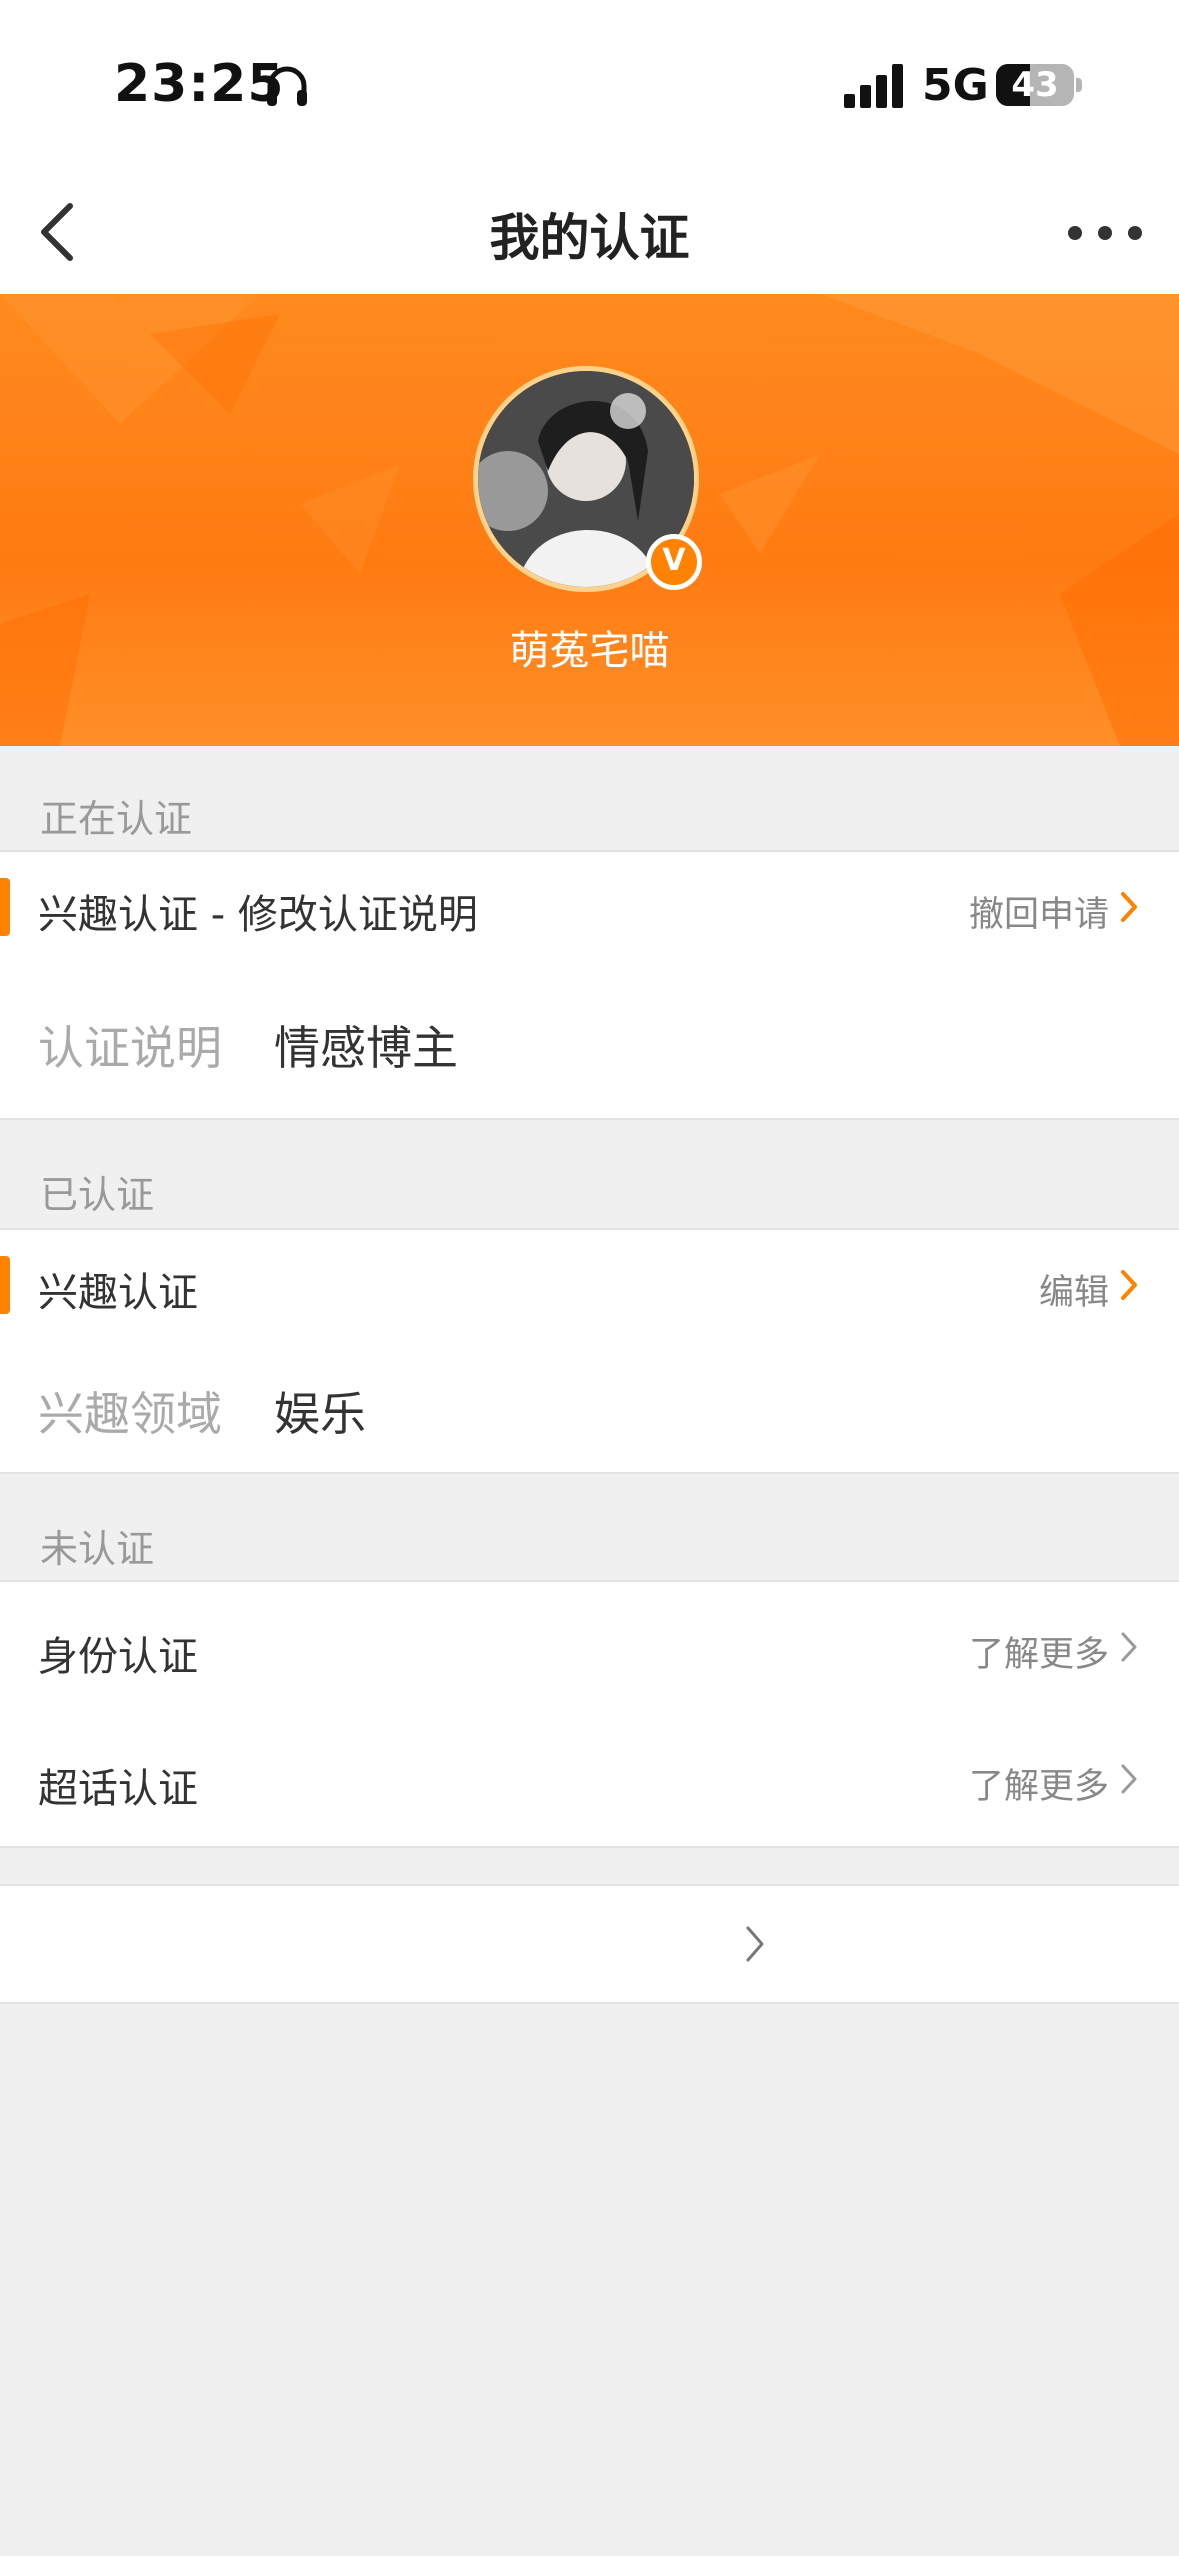  Describe the element at coordinates (258, 915) in the screenshot. I see `pending-verification-title: 兴趣认证 - 修改认证说明` at that location.